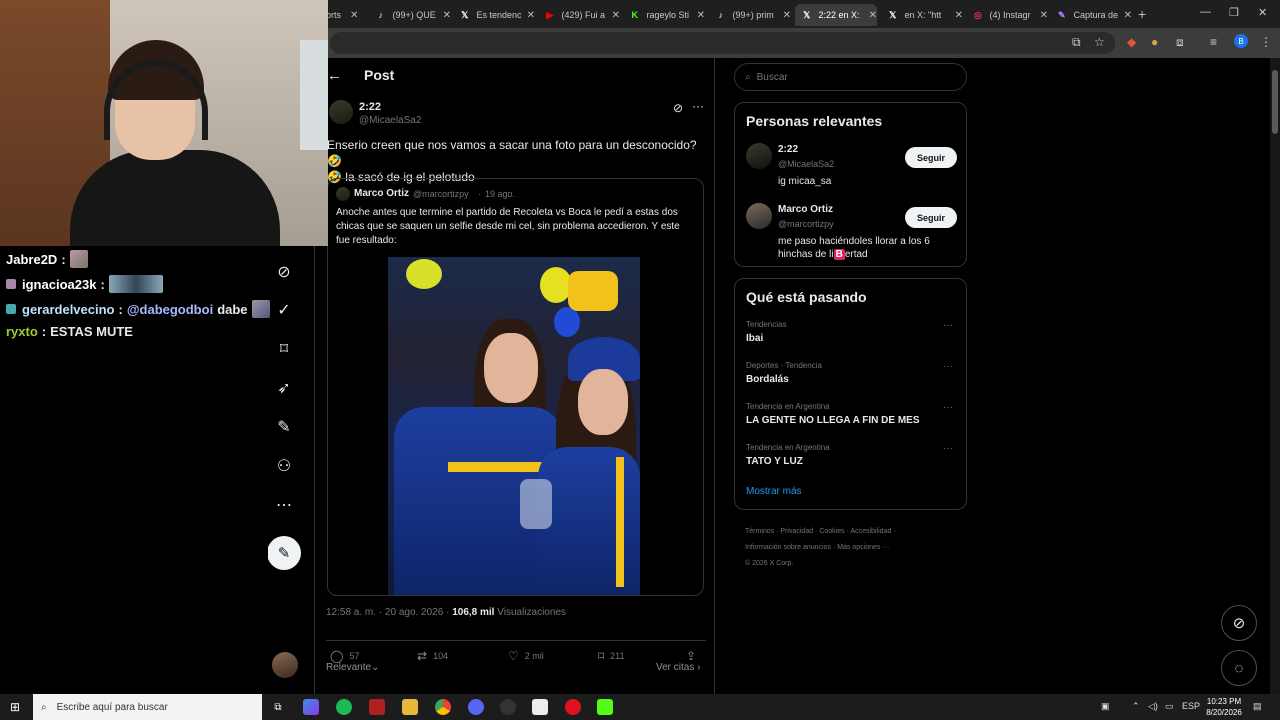 This screenshot has width=1280, height=720. What do you see at coordinates (514, 426) in the screenshot?
I see `post-photo` at bounding box center [514, 426].